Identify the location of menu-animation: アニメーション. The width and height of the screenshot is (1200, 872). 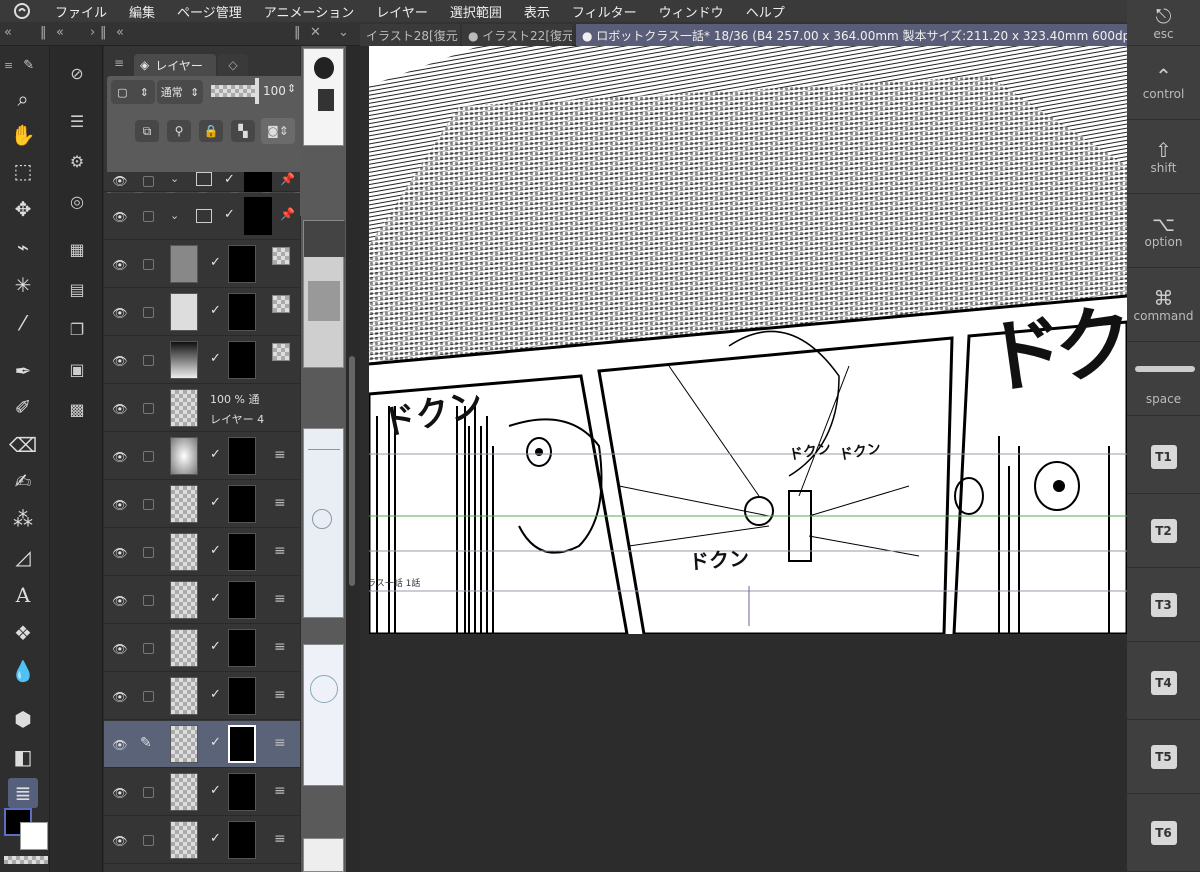
(309, 11).